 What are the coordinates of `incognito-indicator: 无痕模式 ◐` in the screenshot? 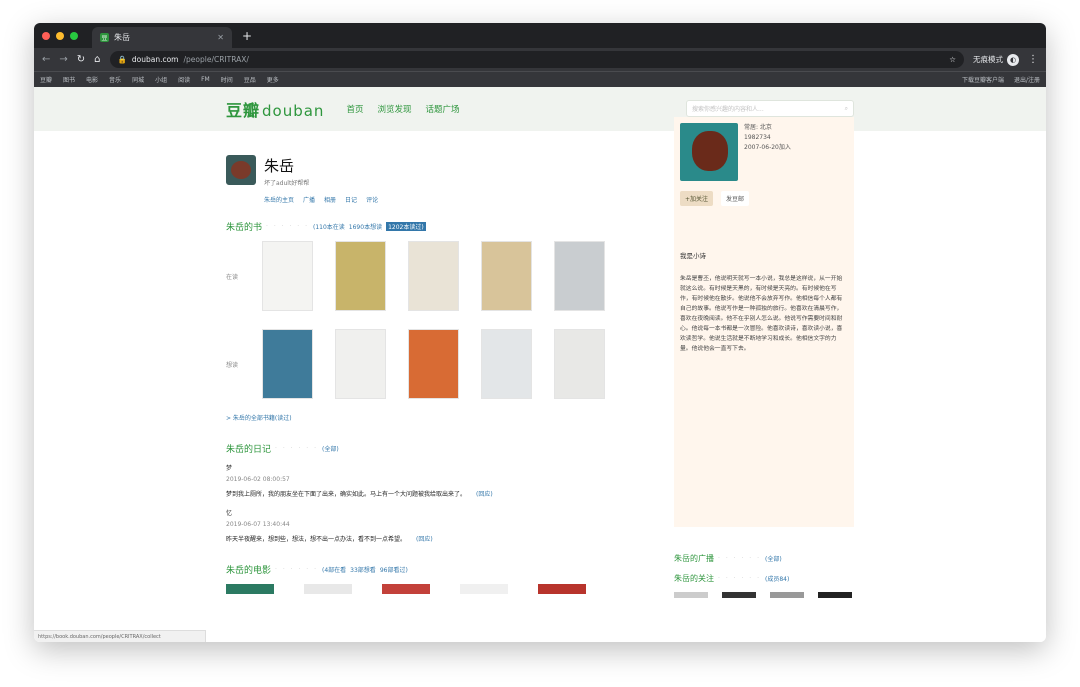 It's located at (996, 59).